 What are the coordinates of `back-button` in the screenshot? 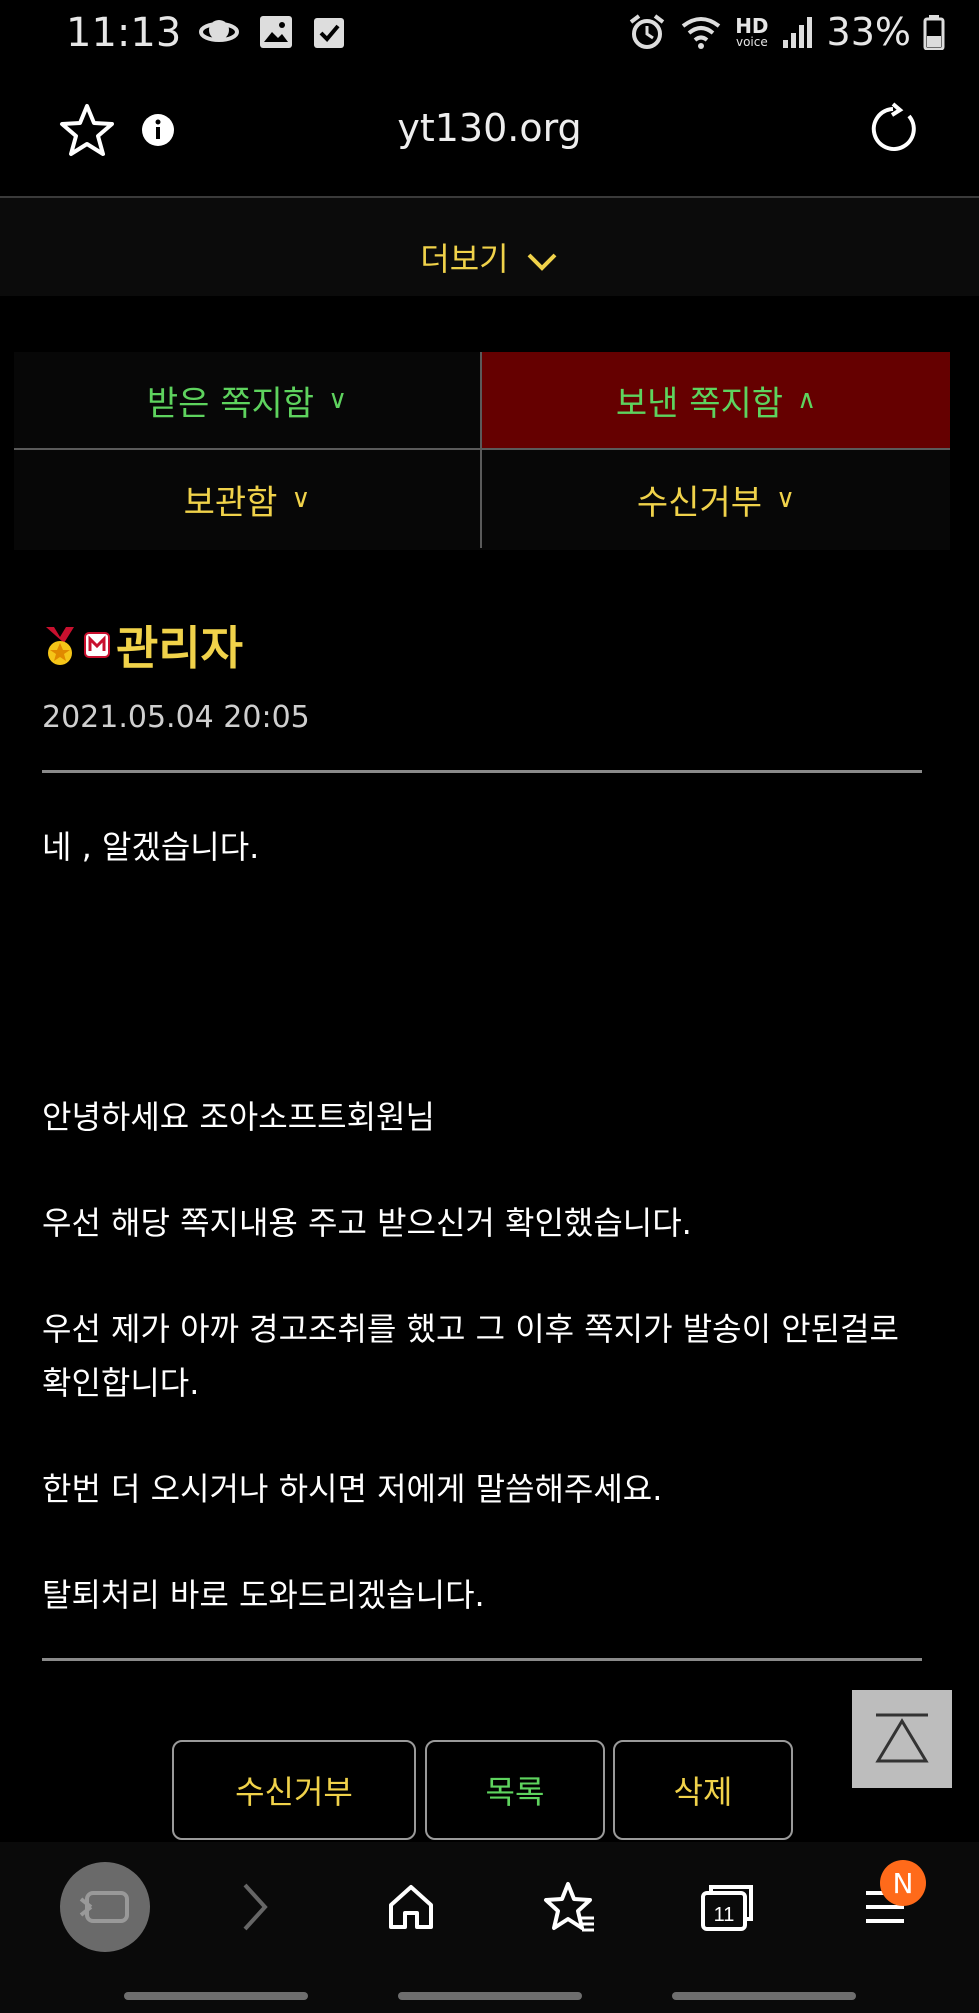 It's located at (105, 1907).